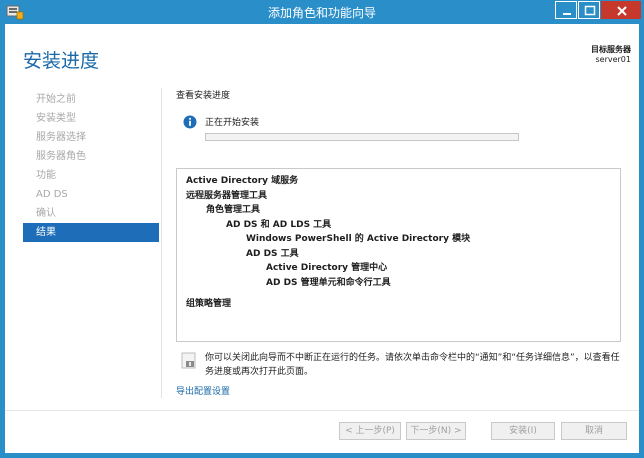 The width and height of the screenshot is (644, 458). What do you see at coordinates (322, 410) in the screenshot?
I see `footer-divider` at bounding box center [322, 410].